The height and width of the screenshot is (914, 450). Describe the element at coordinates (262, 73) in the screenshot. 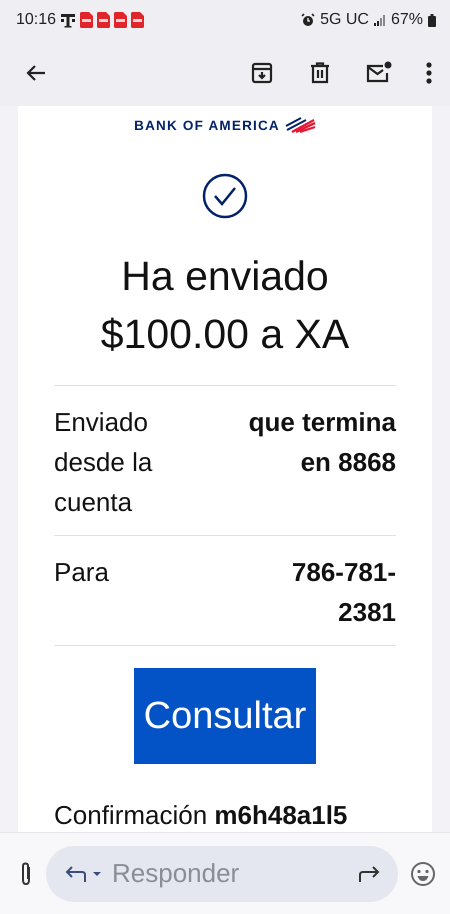

I see `archive-icon` at that location.